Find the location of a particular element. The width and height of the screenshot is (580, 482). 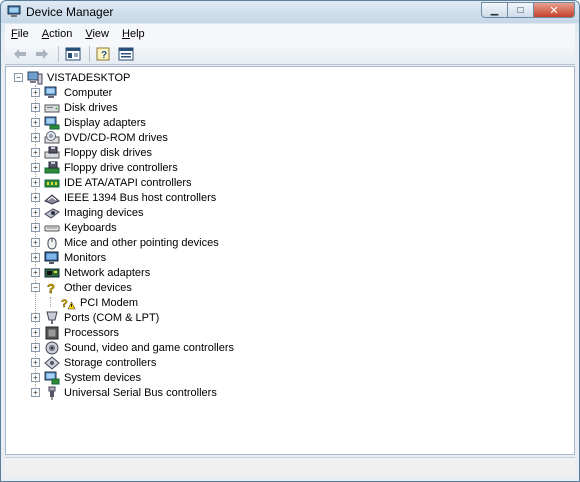

properties-icon is located at coordinates (73, 54).